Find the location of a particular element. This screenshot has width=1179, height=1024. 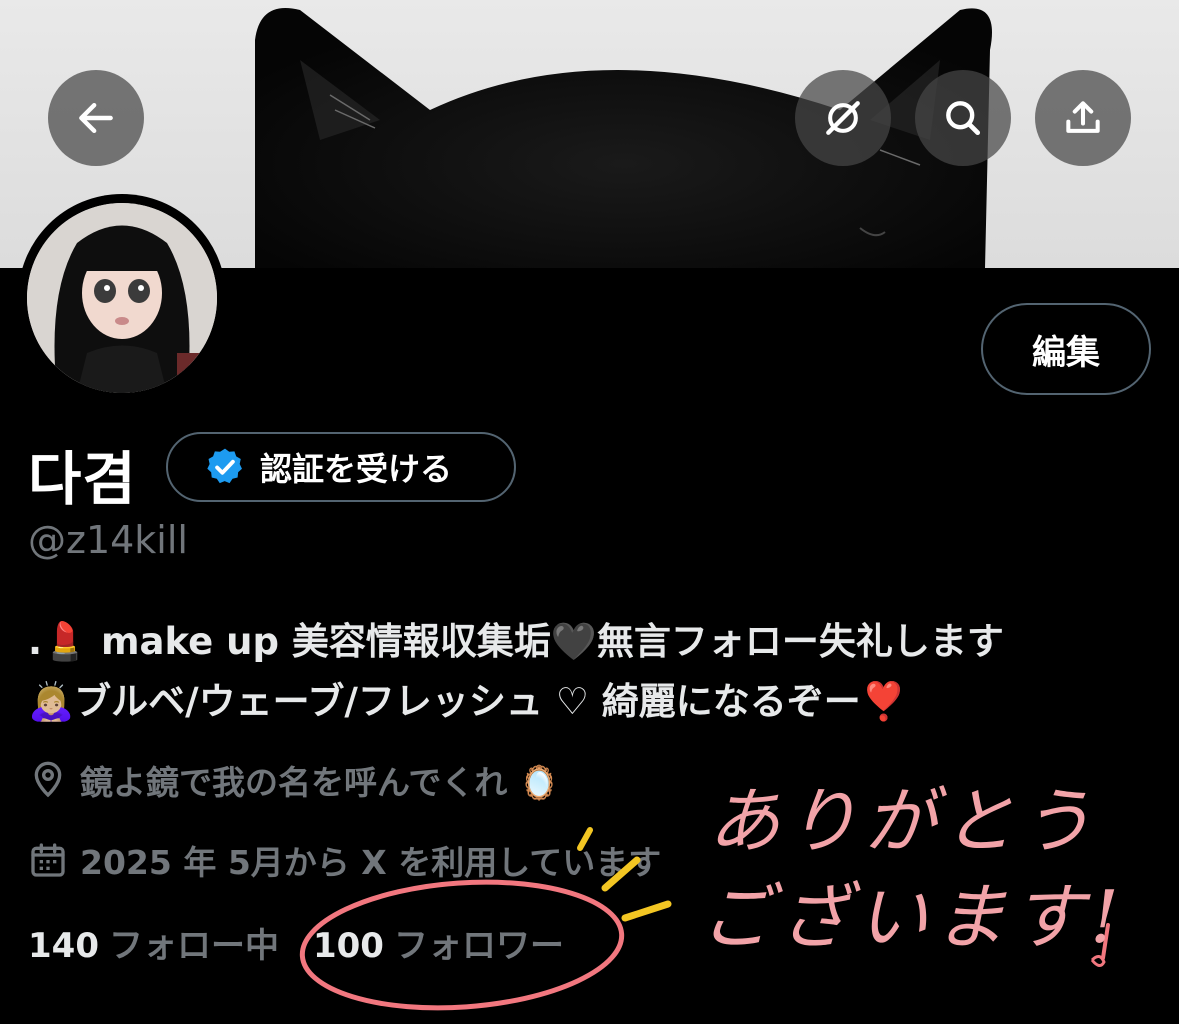

following-count: 140 is located at coordinates (63, 946).